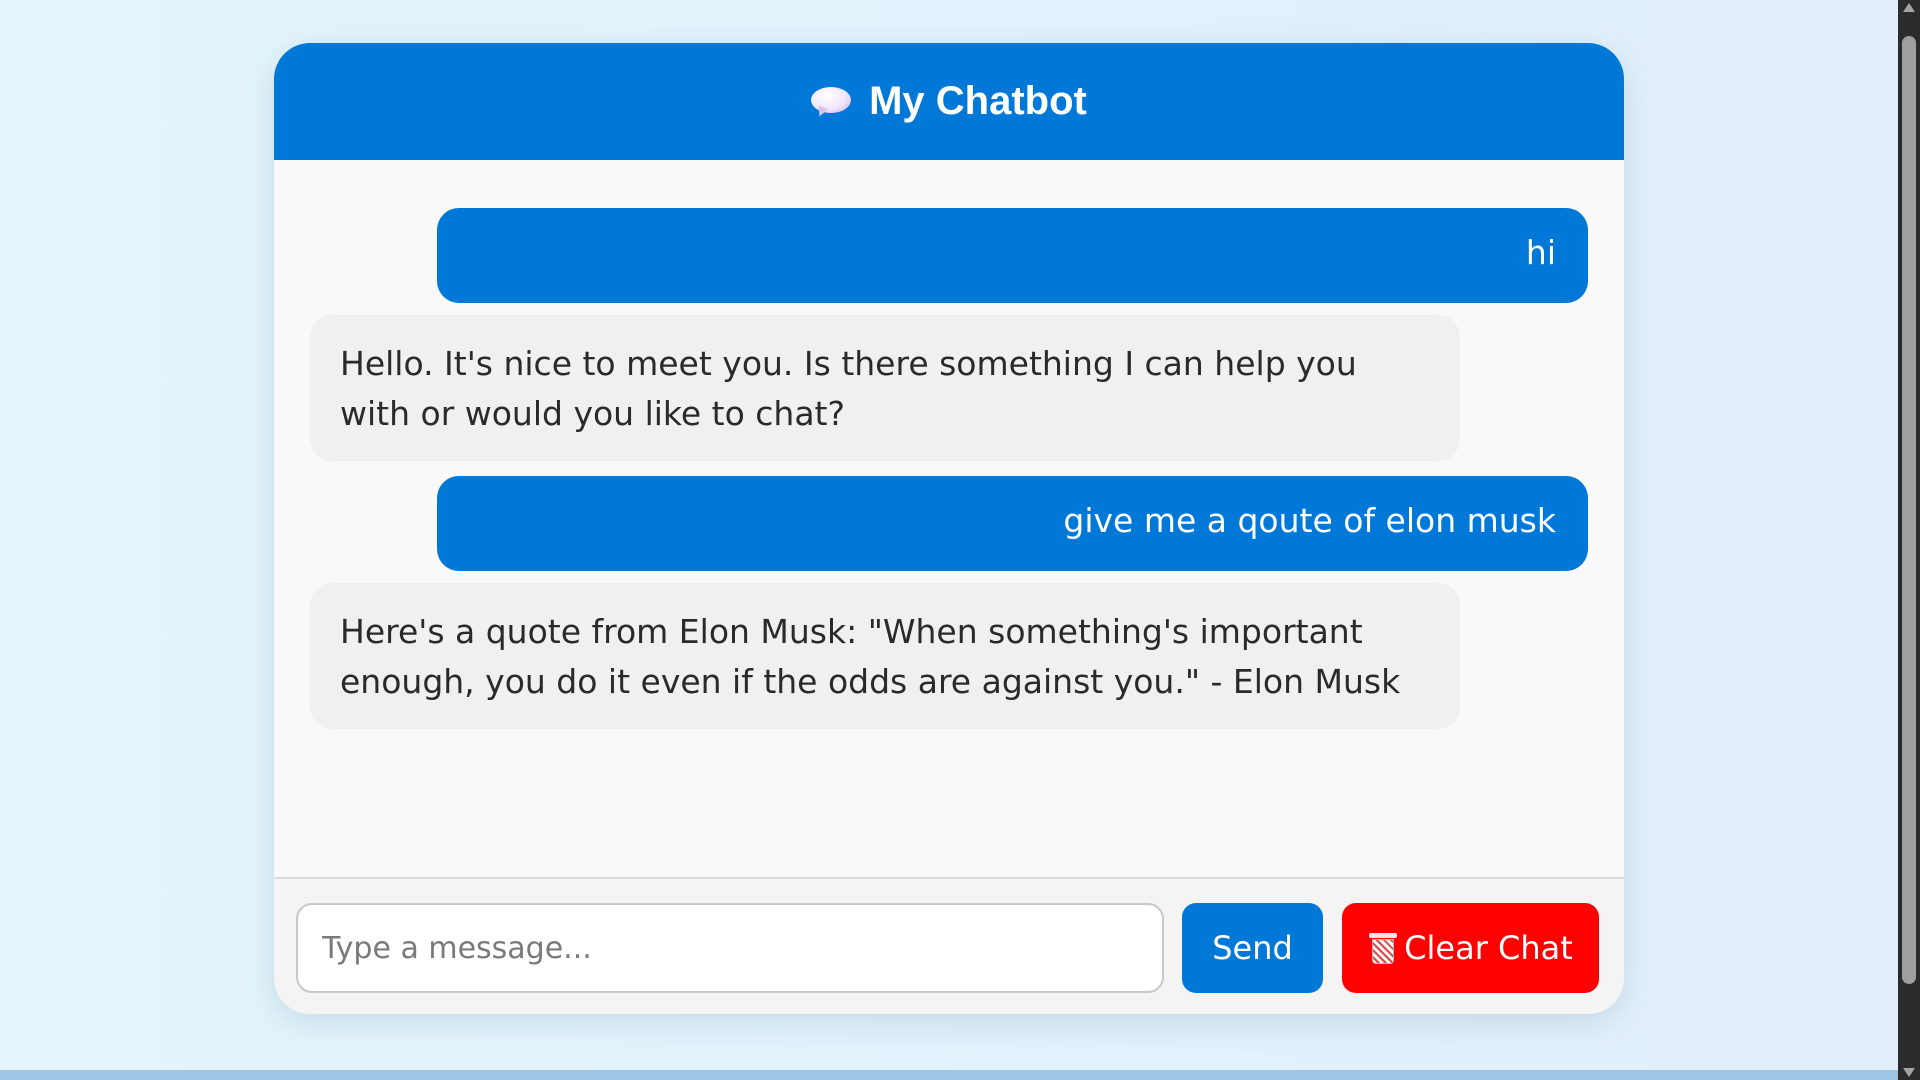 The image size is (1920, 1080). What do you see at coordinates (1909, 1072) in the screenshot?
I see `scroll-down-arrow-icon` at bounding box center [1909, 1072].